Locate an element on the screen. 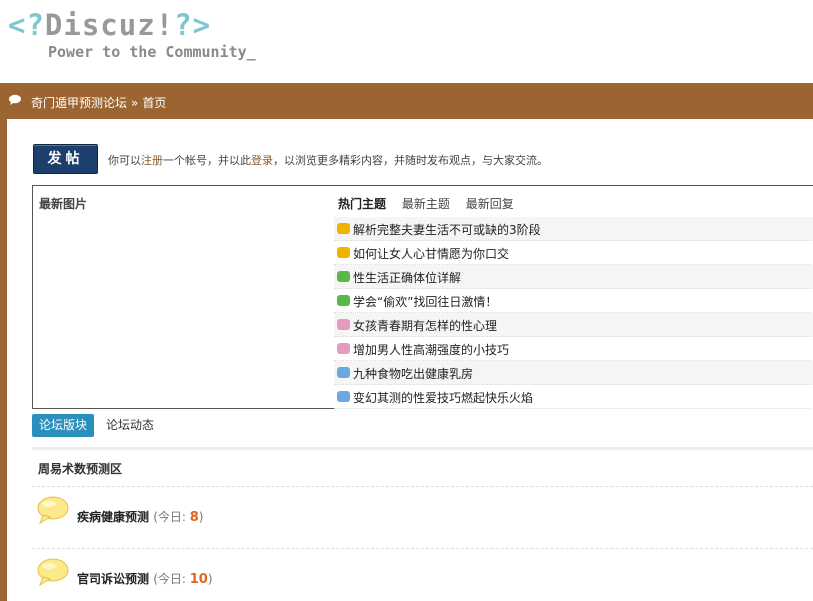  tab-latest-topics: 最新主题 is located at coordinates (426, 204).